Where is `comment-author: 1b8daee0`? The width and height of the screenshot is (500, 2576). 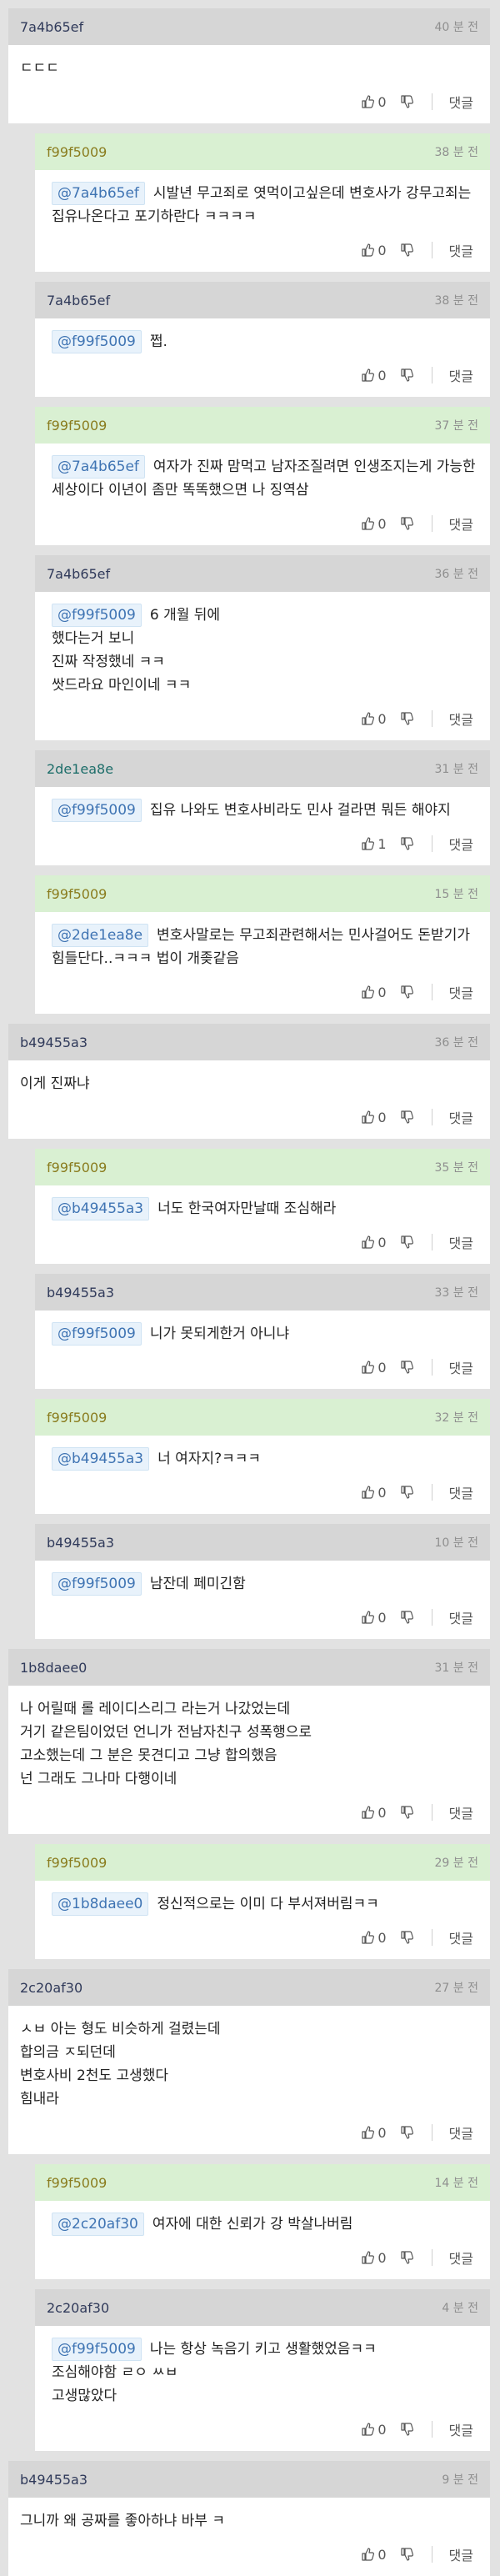 comment-author: 1b8daee0 is located at coordinates (54, 1668).